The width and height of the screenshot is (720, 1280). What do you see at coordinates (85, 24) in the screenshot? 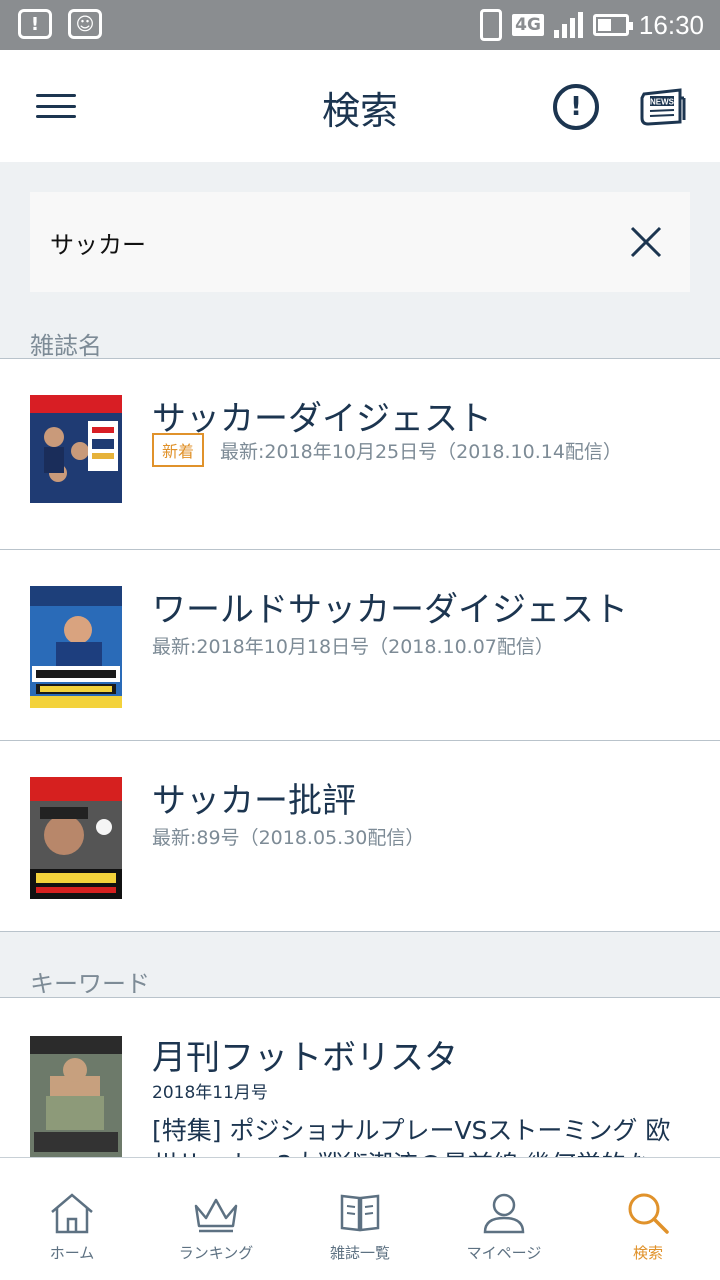
I see `face-notification-icon: ☺` at bounding box center [85, 24].